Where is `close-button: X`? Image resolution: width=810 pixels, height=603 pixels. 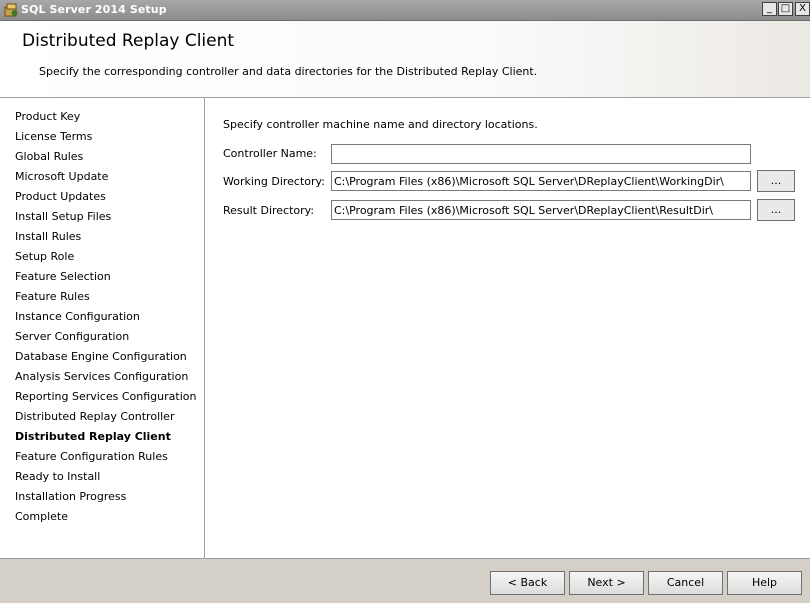 close-button: X is located at coordinates (802, 9).